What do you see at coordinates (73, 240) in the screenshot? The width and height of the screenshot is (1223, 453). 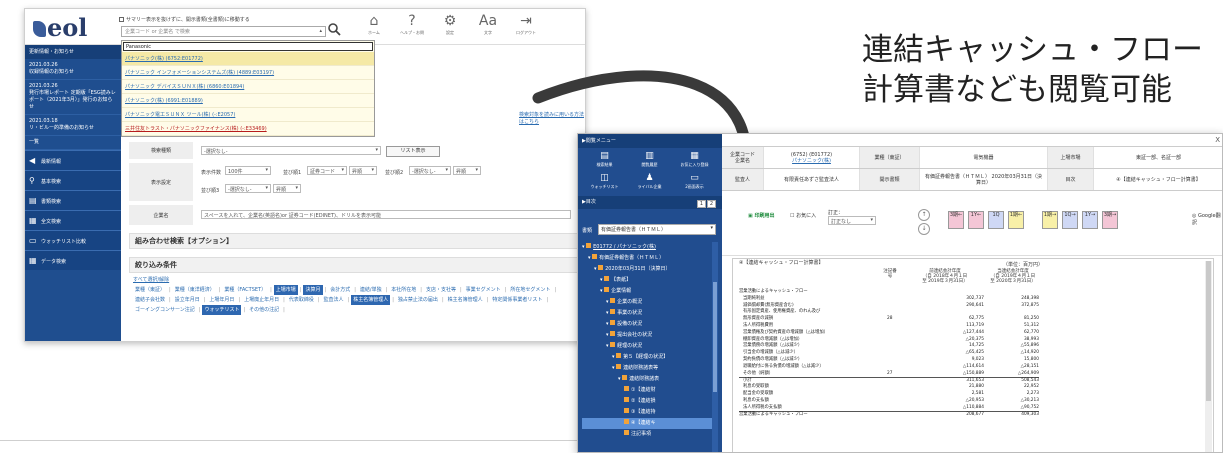 I see `sidebar-item-watchlist: ▭ ウォッチリスト比較` at bounding box center [73, 240].